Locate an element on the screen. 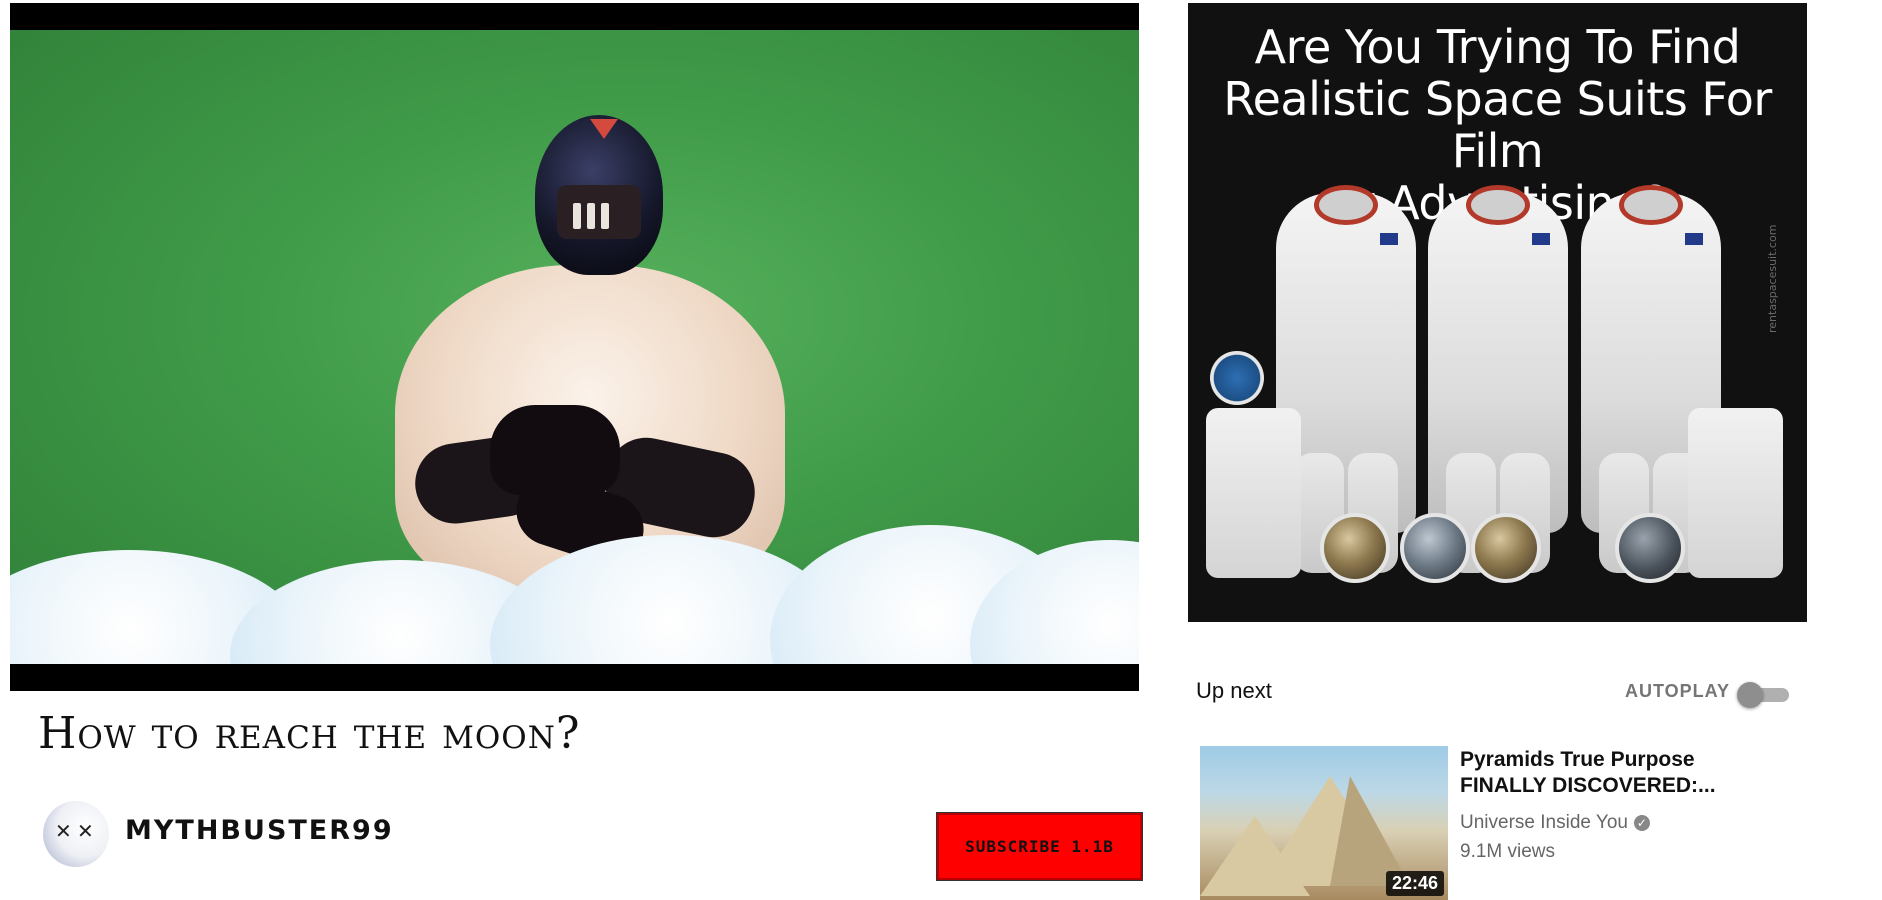 Image resolution: width=1882 pixels, height=900 pixels. ad-watermark: rentaspacesuit.com is located at coordinates (1772, 278).